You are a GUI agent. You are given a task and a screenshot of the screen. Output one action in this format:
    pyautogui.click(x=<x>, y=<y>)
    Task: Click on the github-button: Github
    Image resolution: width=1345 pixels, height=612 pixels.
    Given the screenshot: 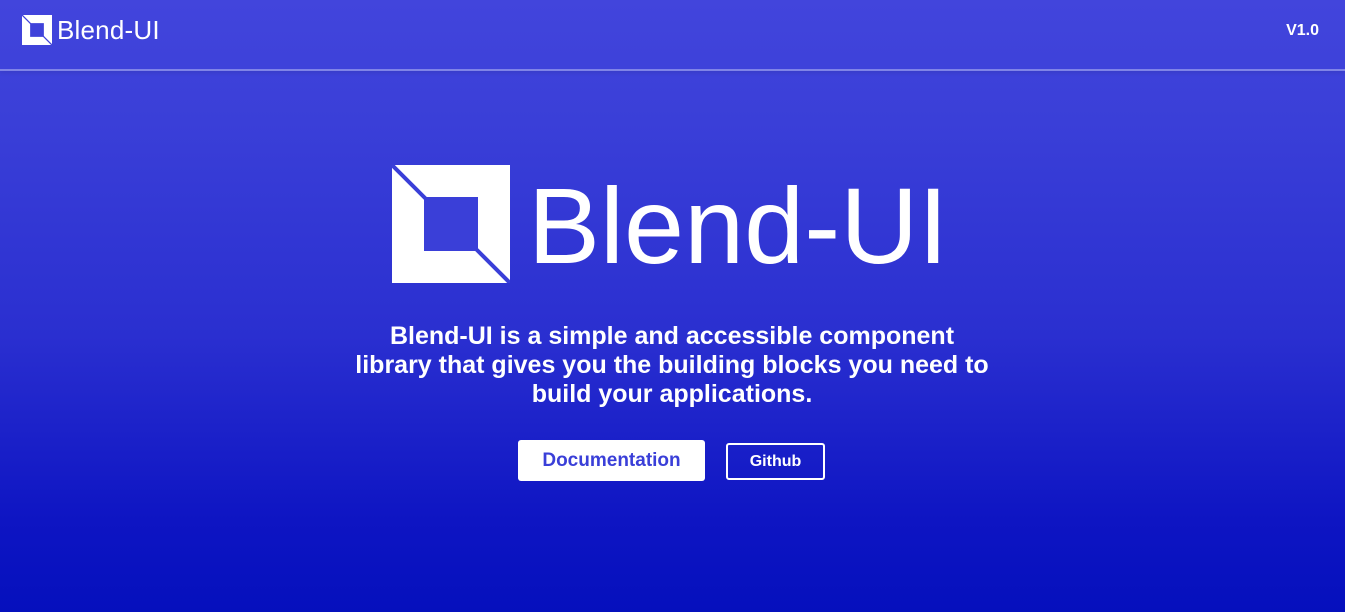 What is the action you would take?
    pyautogui.click(x=775, y=461)
    